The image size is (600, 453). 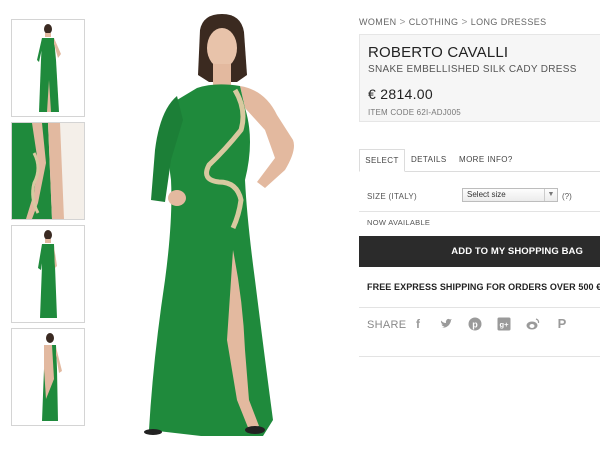 I want to click on weibo-icon, so click(x=533, y=324).